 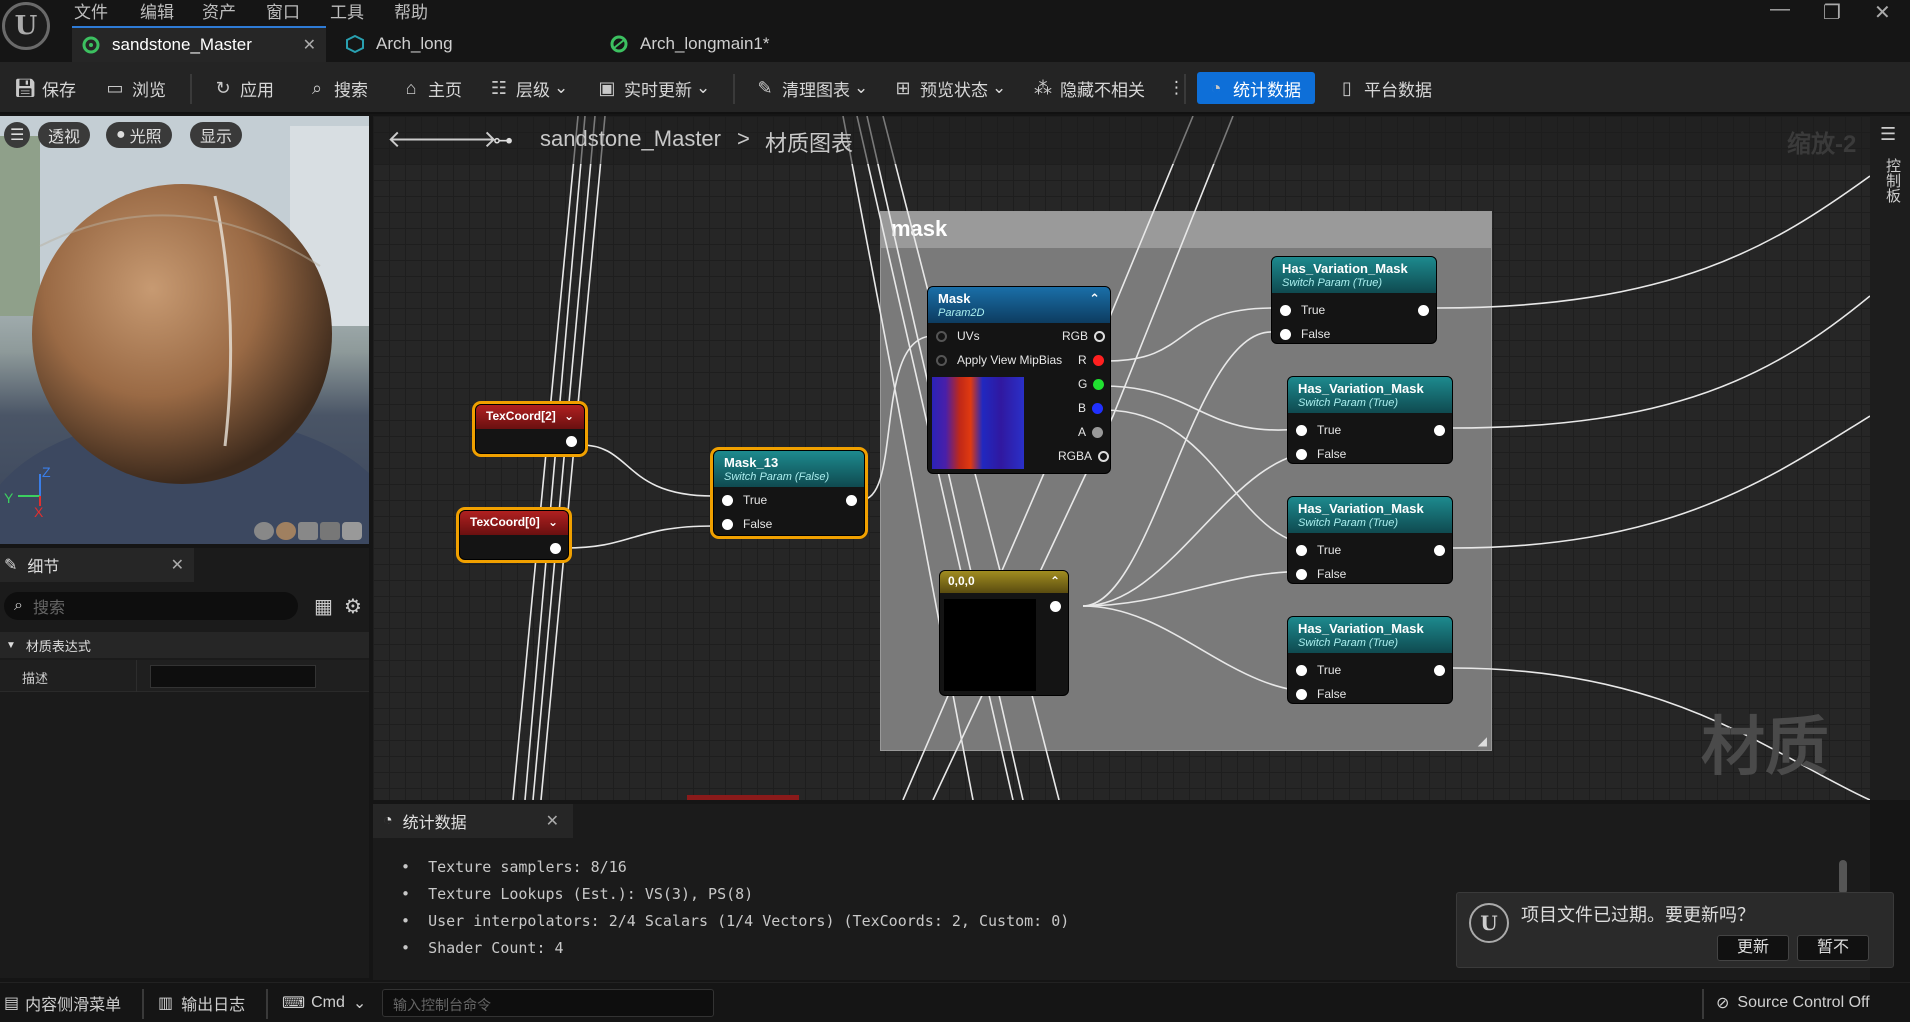 I want to click on description-input, so click(x=233, y=676).